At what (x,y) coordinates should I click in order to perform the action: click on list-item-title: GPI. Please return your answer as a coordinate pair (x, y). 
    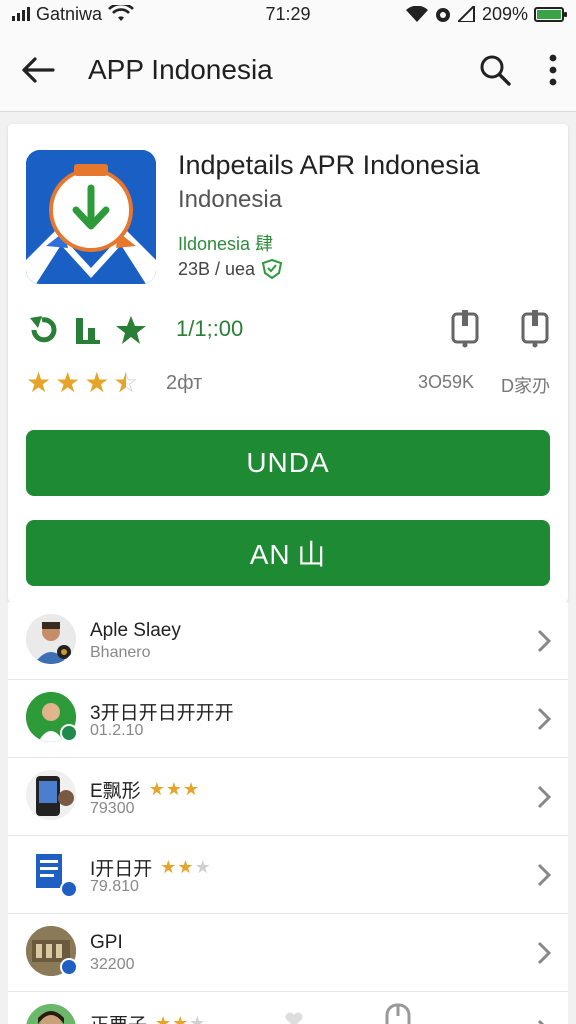
    Looking at the image, I should click on (106, 943).